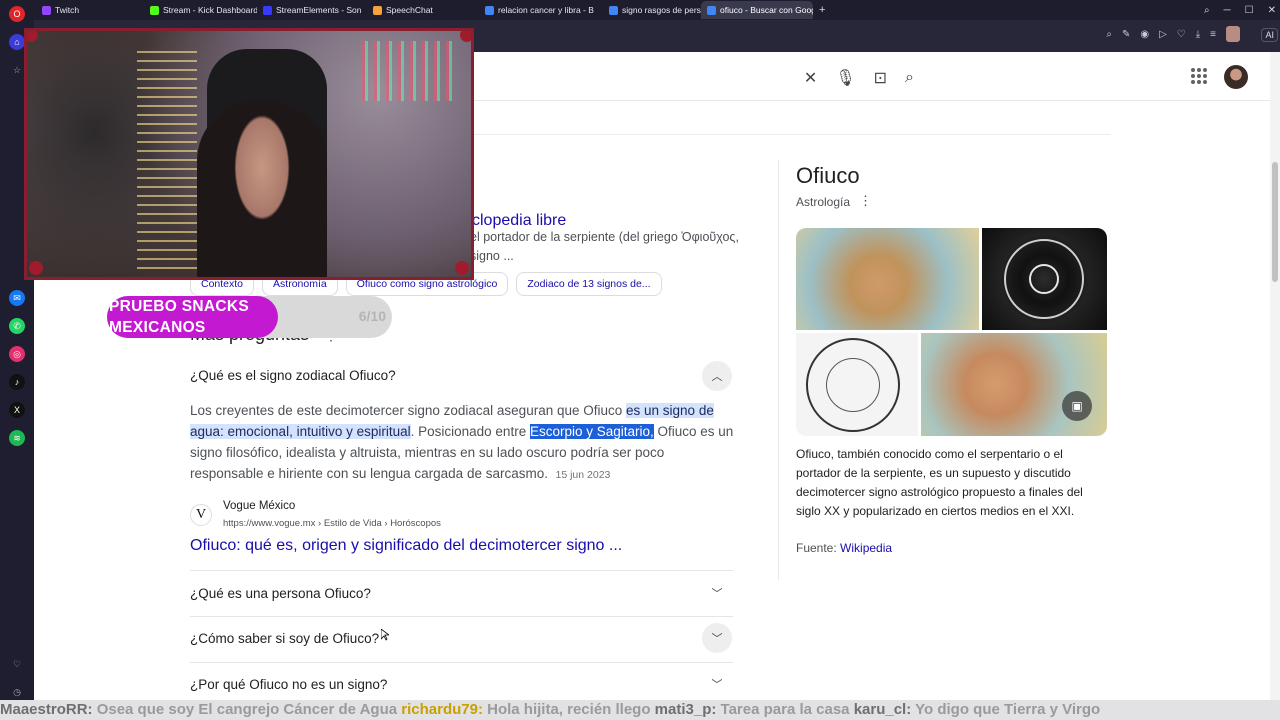  What do you see at coordinates (810, 78) in the screenshot?
I see `close-icon: ✕` at bounding box center [810, 78].